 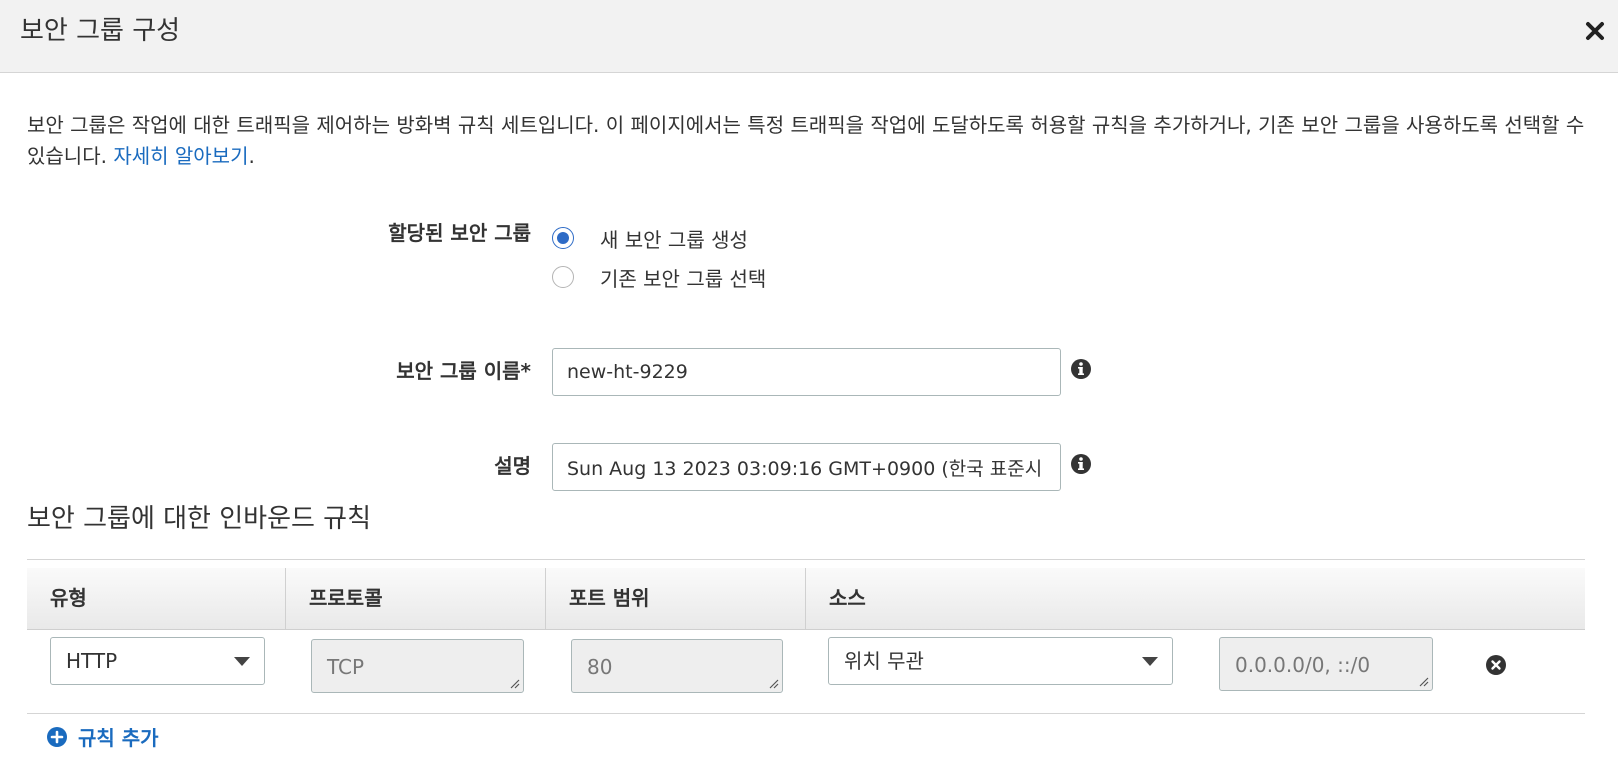 I want to click on radio-button-unchecked, so click(x=563, y=277).